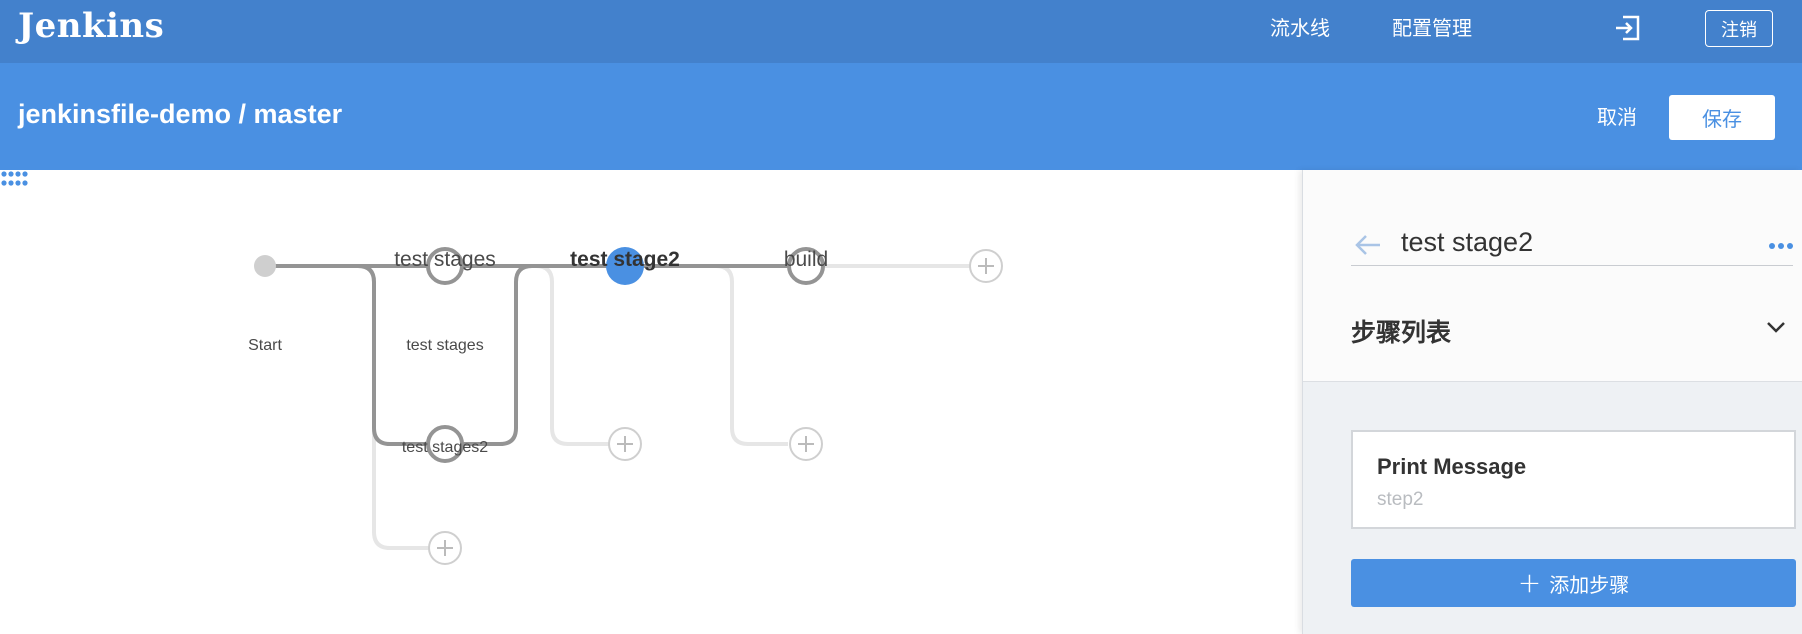 The image size is (1802, 634). I want to click on step-subtitle: step2, so click(1400, 499).